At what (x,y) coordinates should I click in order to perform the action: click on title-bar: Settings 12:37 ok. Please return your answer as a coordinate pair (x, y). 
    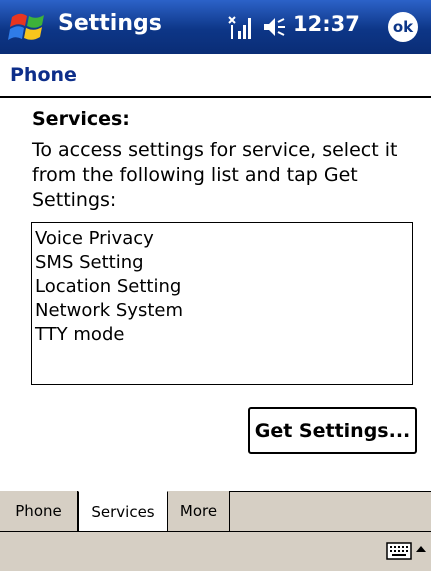
    Looking at the image, I should click on (215, 27).